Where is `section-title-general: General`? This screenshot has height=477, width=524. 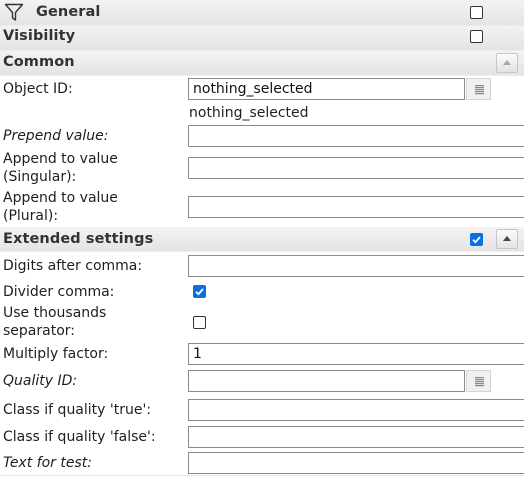
section-title-general: General is located at coordinates (68, 12).